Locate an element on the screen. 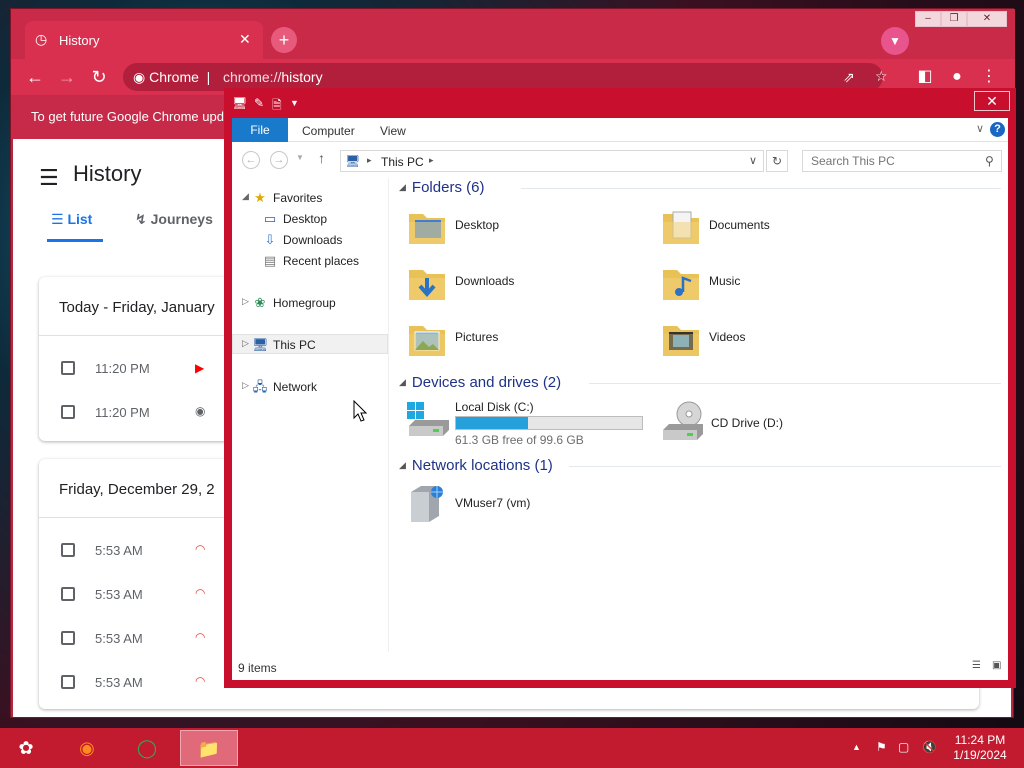 The height and width of the screenshot is (768, 1024). nav-recent-places: ▤ Recent places is located at coordinates (310, 261).